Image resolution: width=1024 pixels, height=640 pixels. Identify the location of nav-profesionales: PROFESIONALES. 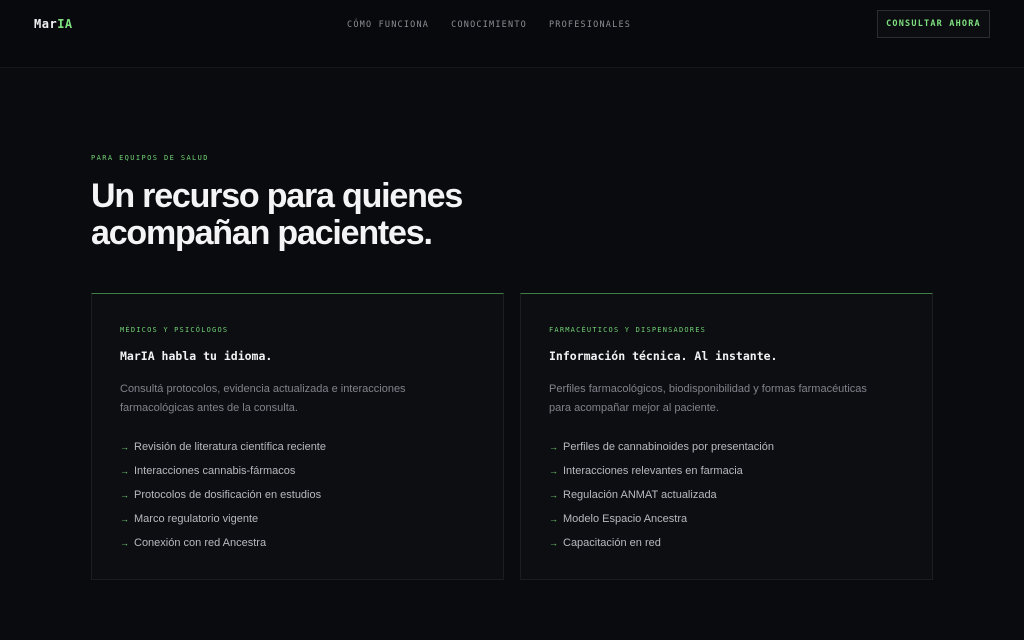
(590, 25).